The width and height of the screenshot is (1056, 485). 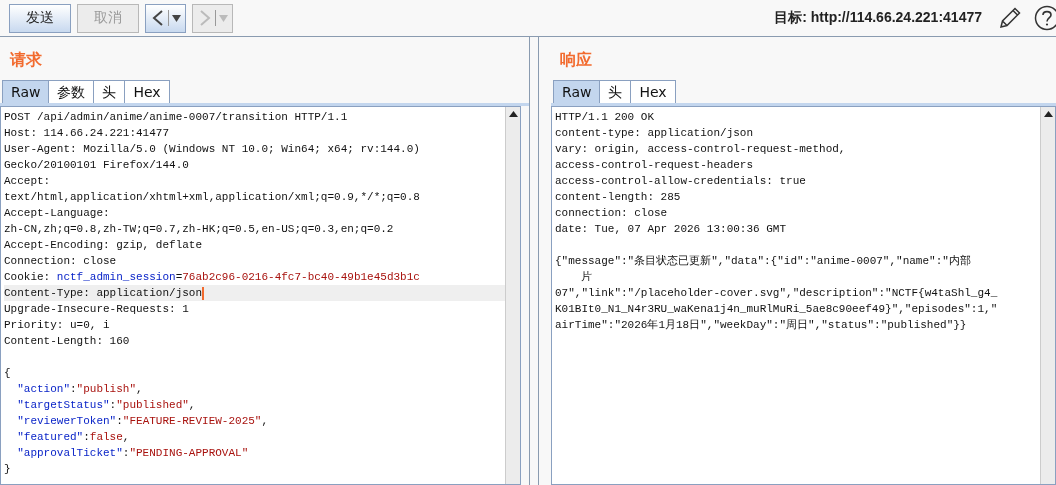 I want to click on back-button, so click(x=165, y=18).